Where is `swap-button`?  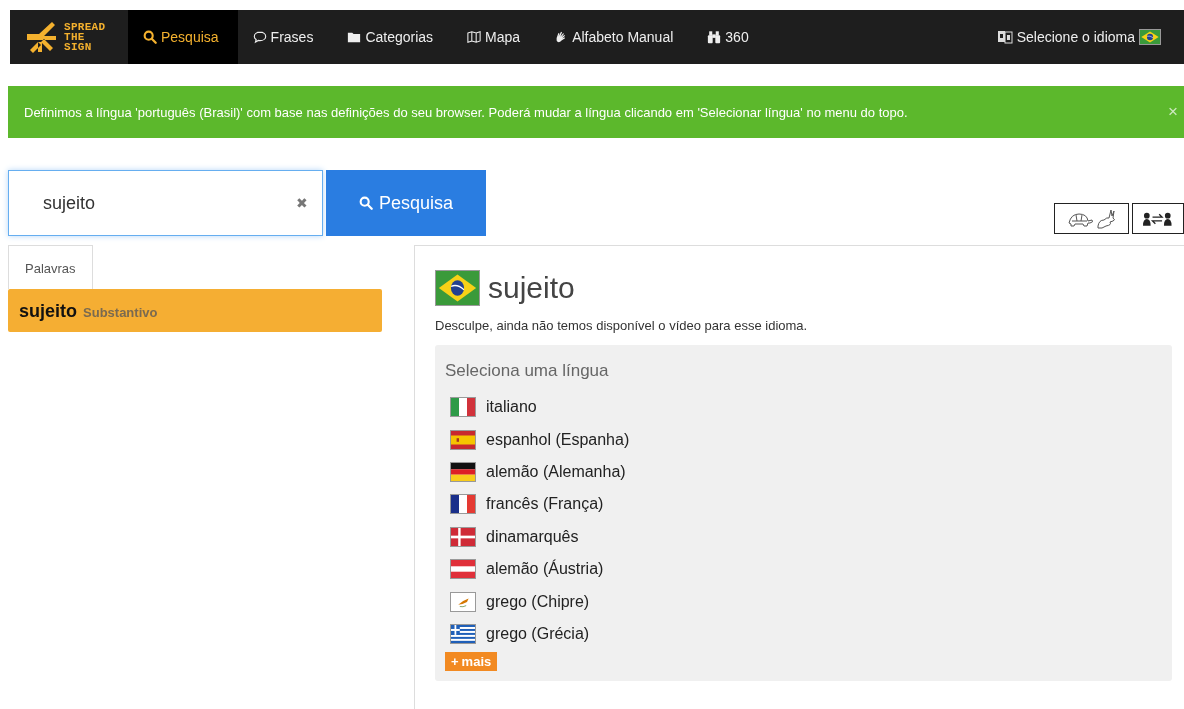
swap-button is located at coordinates (1158, 218).